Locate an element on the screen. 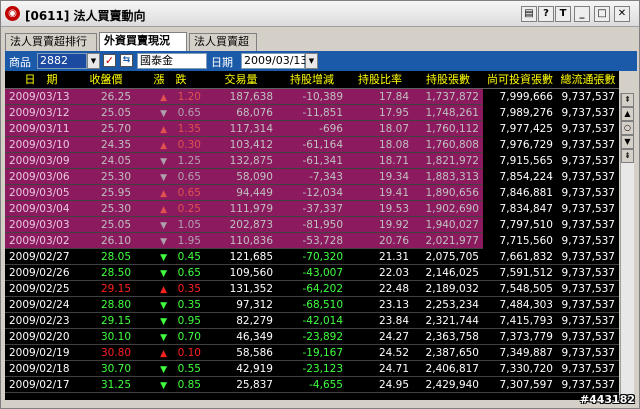  tab-ranking: 法人買賣超排行 is located at coordinates (51, 42).